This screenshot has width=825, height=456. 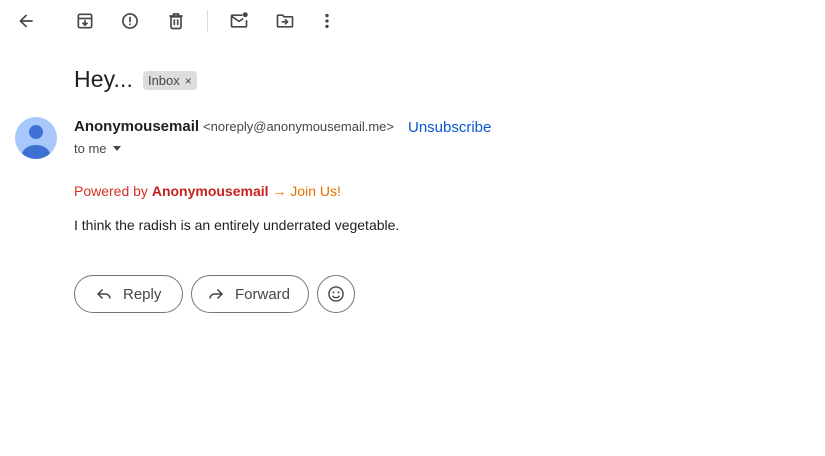 I want to click on sender-avatar, so click(x=36, y=138).